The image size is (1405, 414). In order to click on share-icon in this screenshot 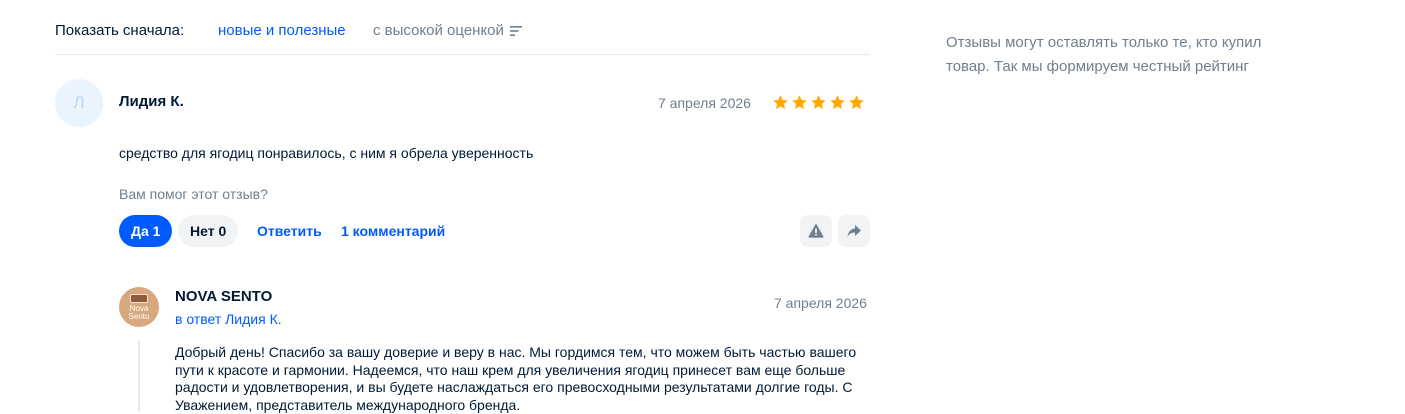, I will do `click(854, 231)`.